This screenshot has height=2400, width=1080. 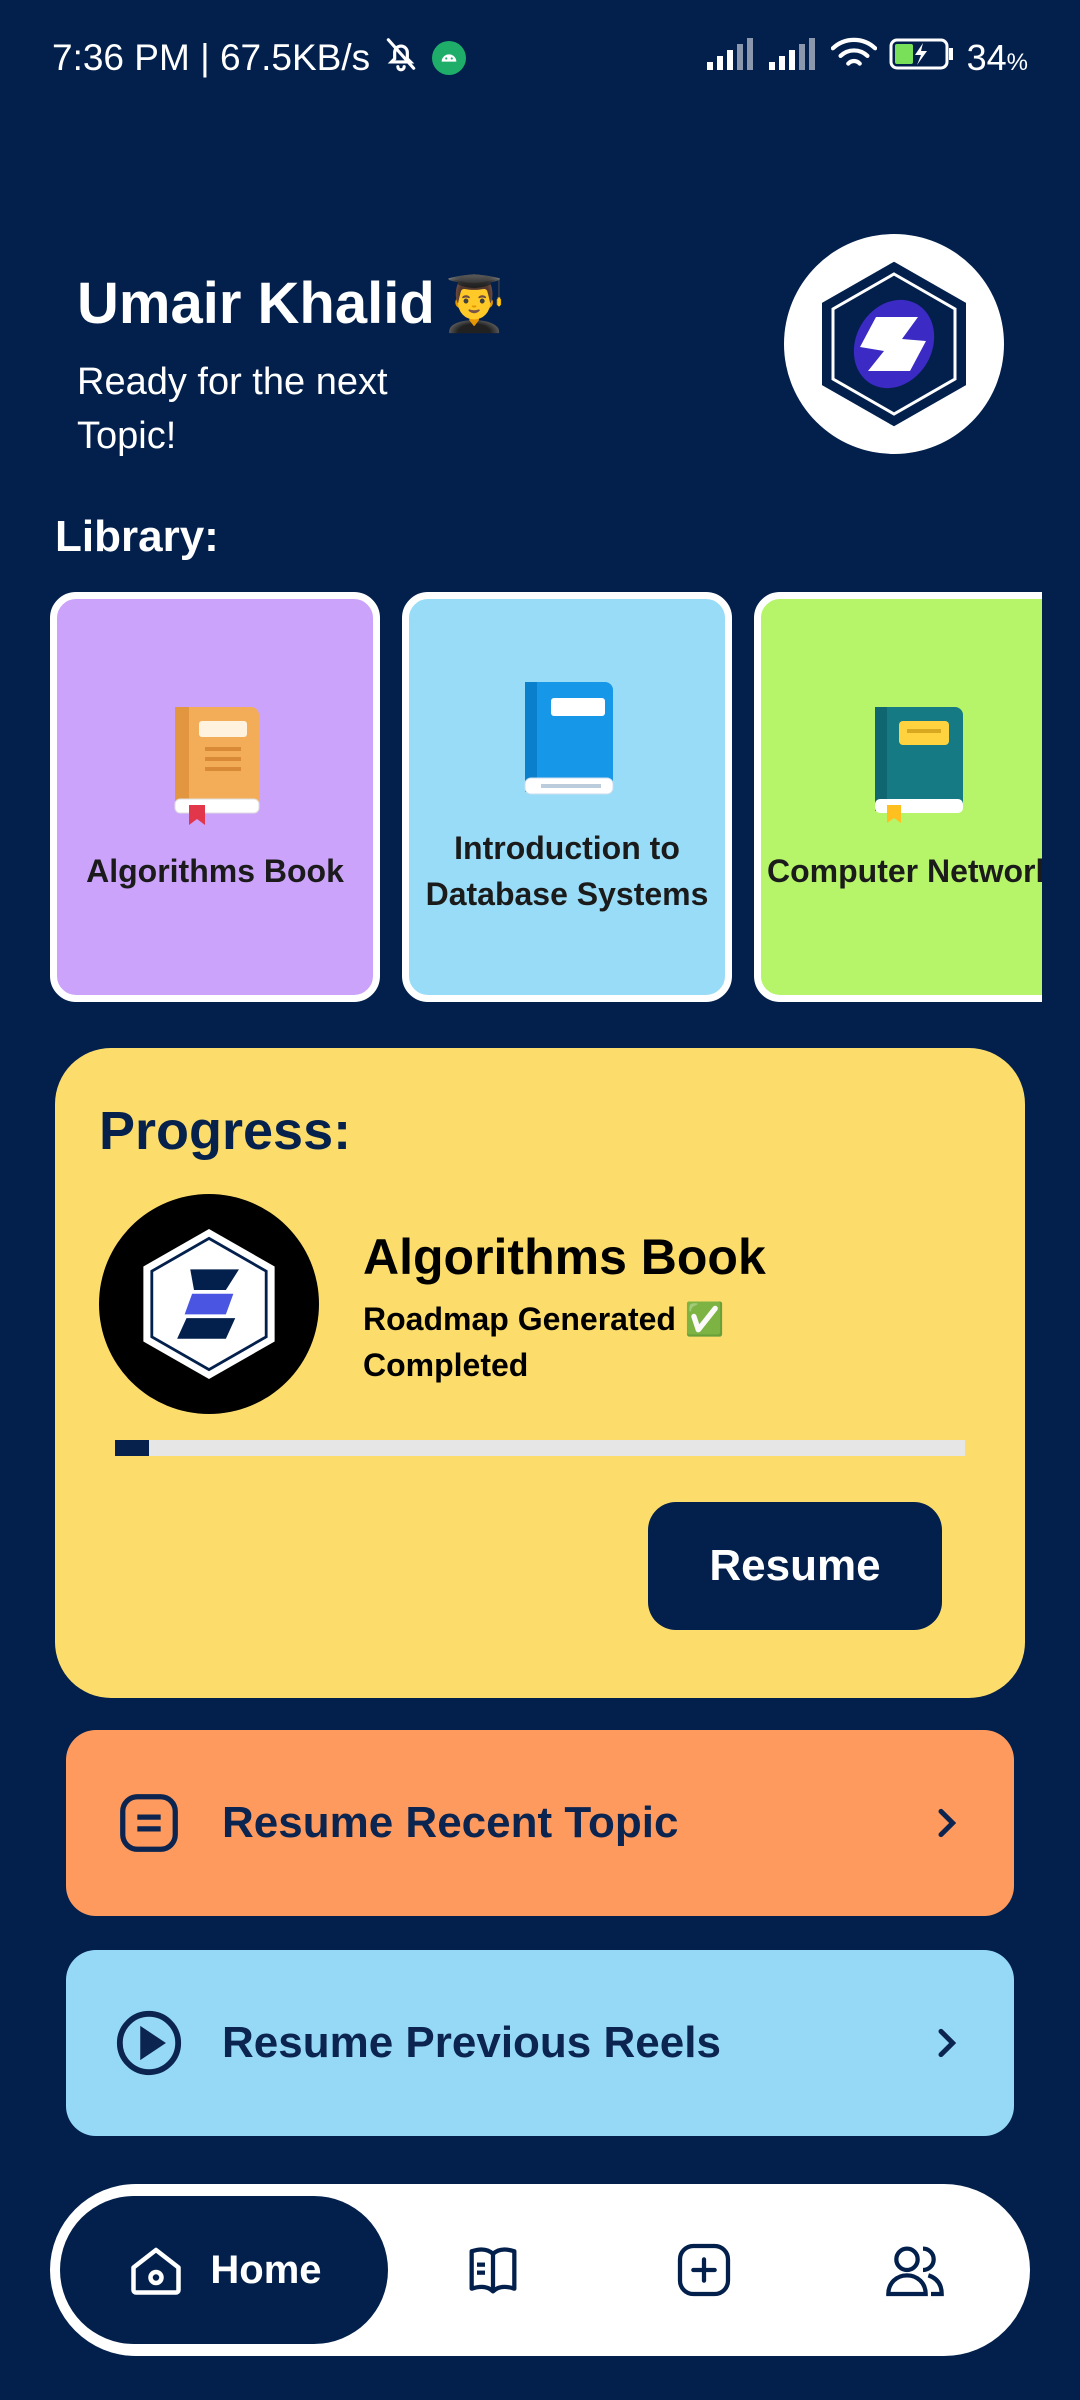 What do you see at coordinates (211, 57) in the screenshot?
I see `status-time-speed: 7:36 PM | 67.5KB/s` at bounding box center [211, 57].